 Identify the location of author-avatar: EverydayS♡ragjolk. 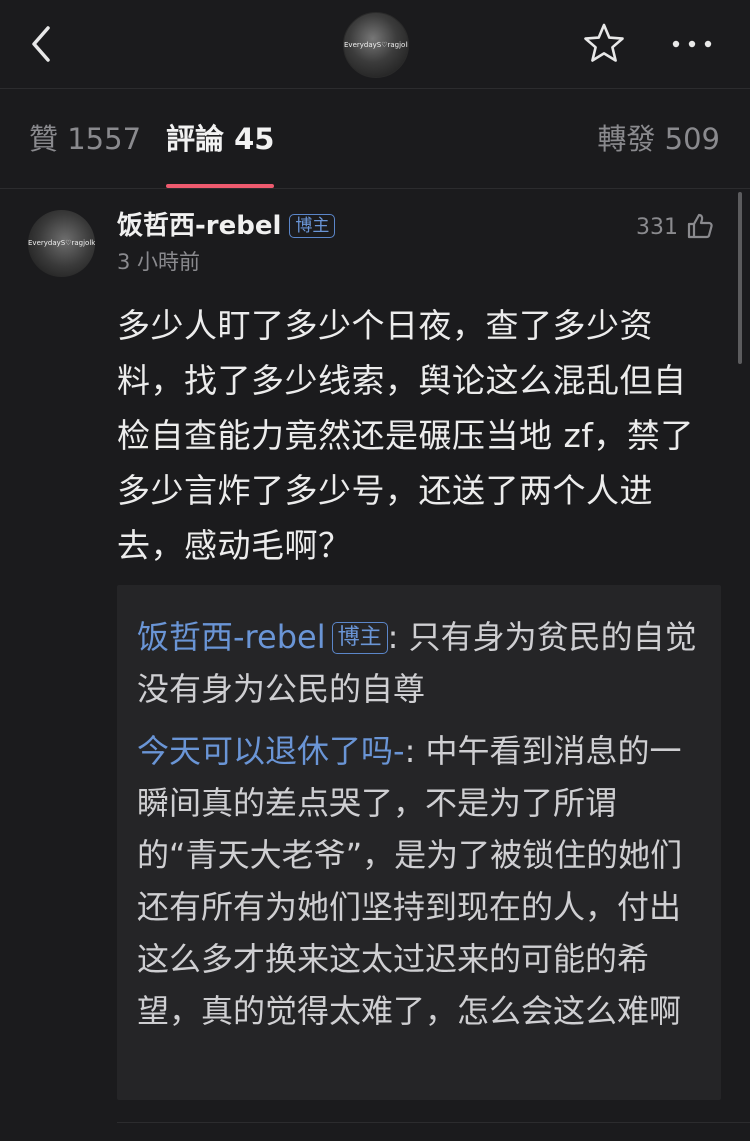
(376, 45).